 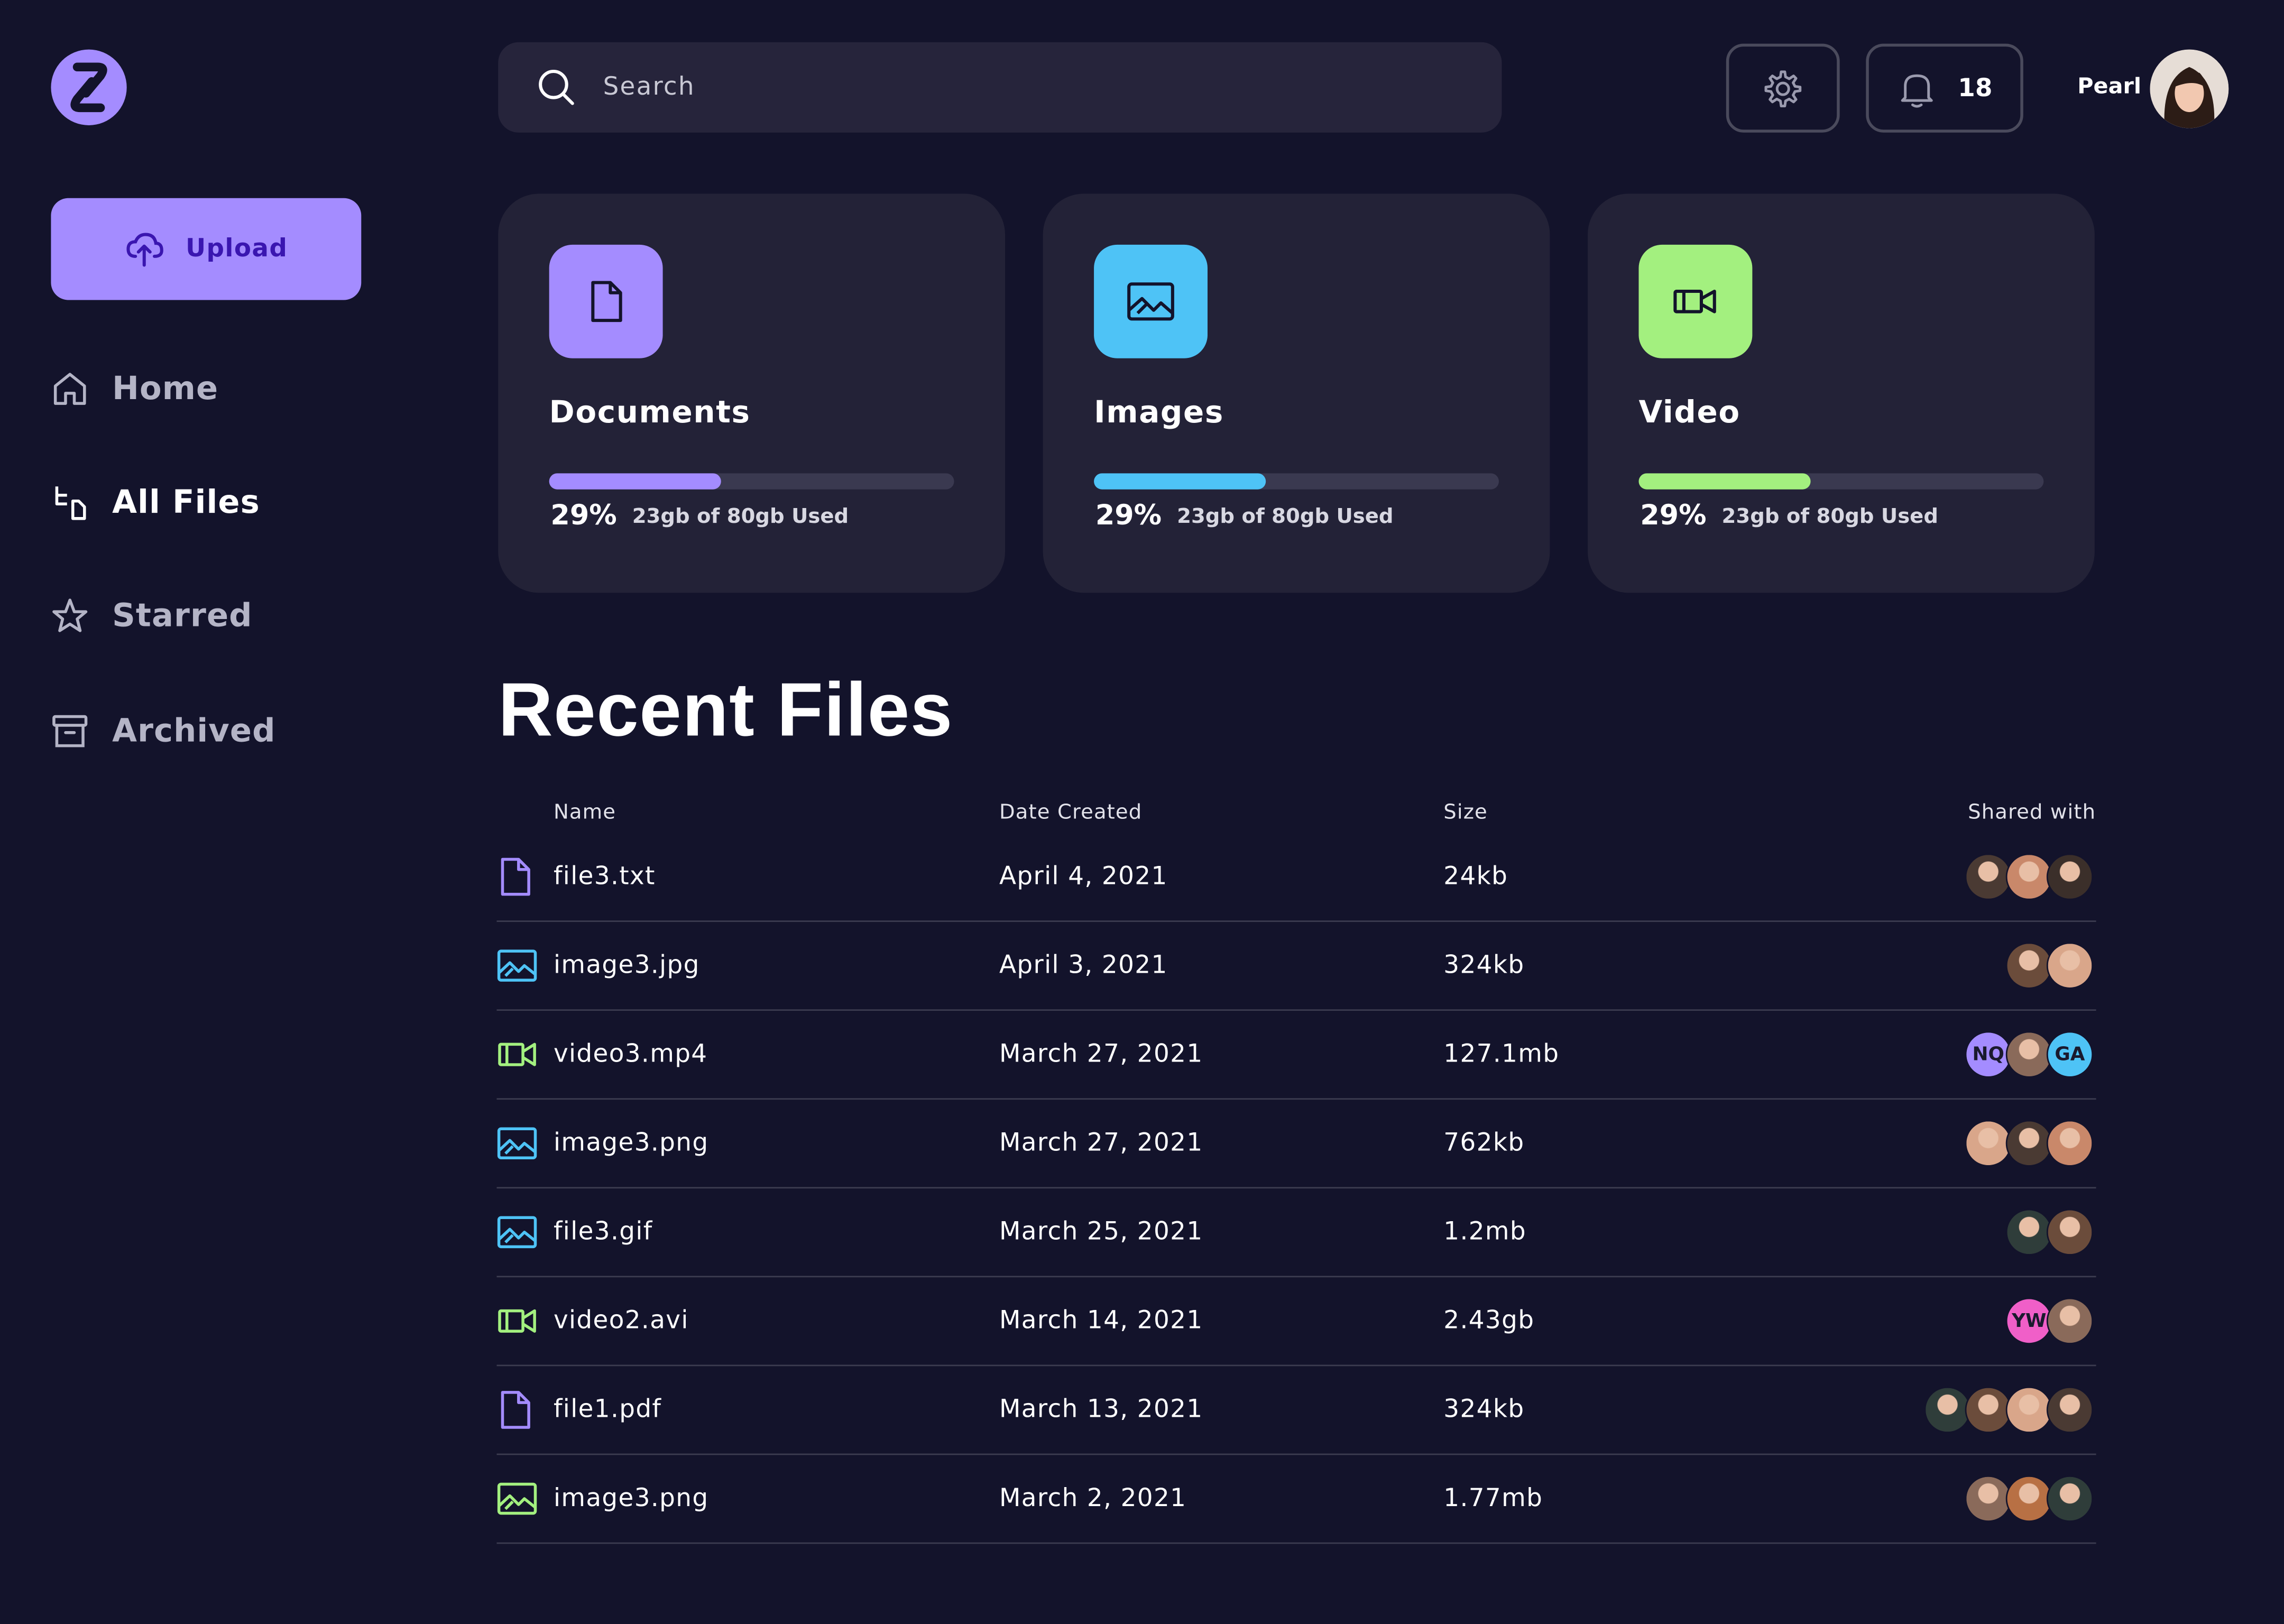 I want to click on nav-label-all-files: All Files, so click(x=186, y=502).